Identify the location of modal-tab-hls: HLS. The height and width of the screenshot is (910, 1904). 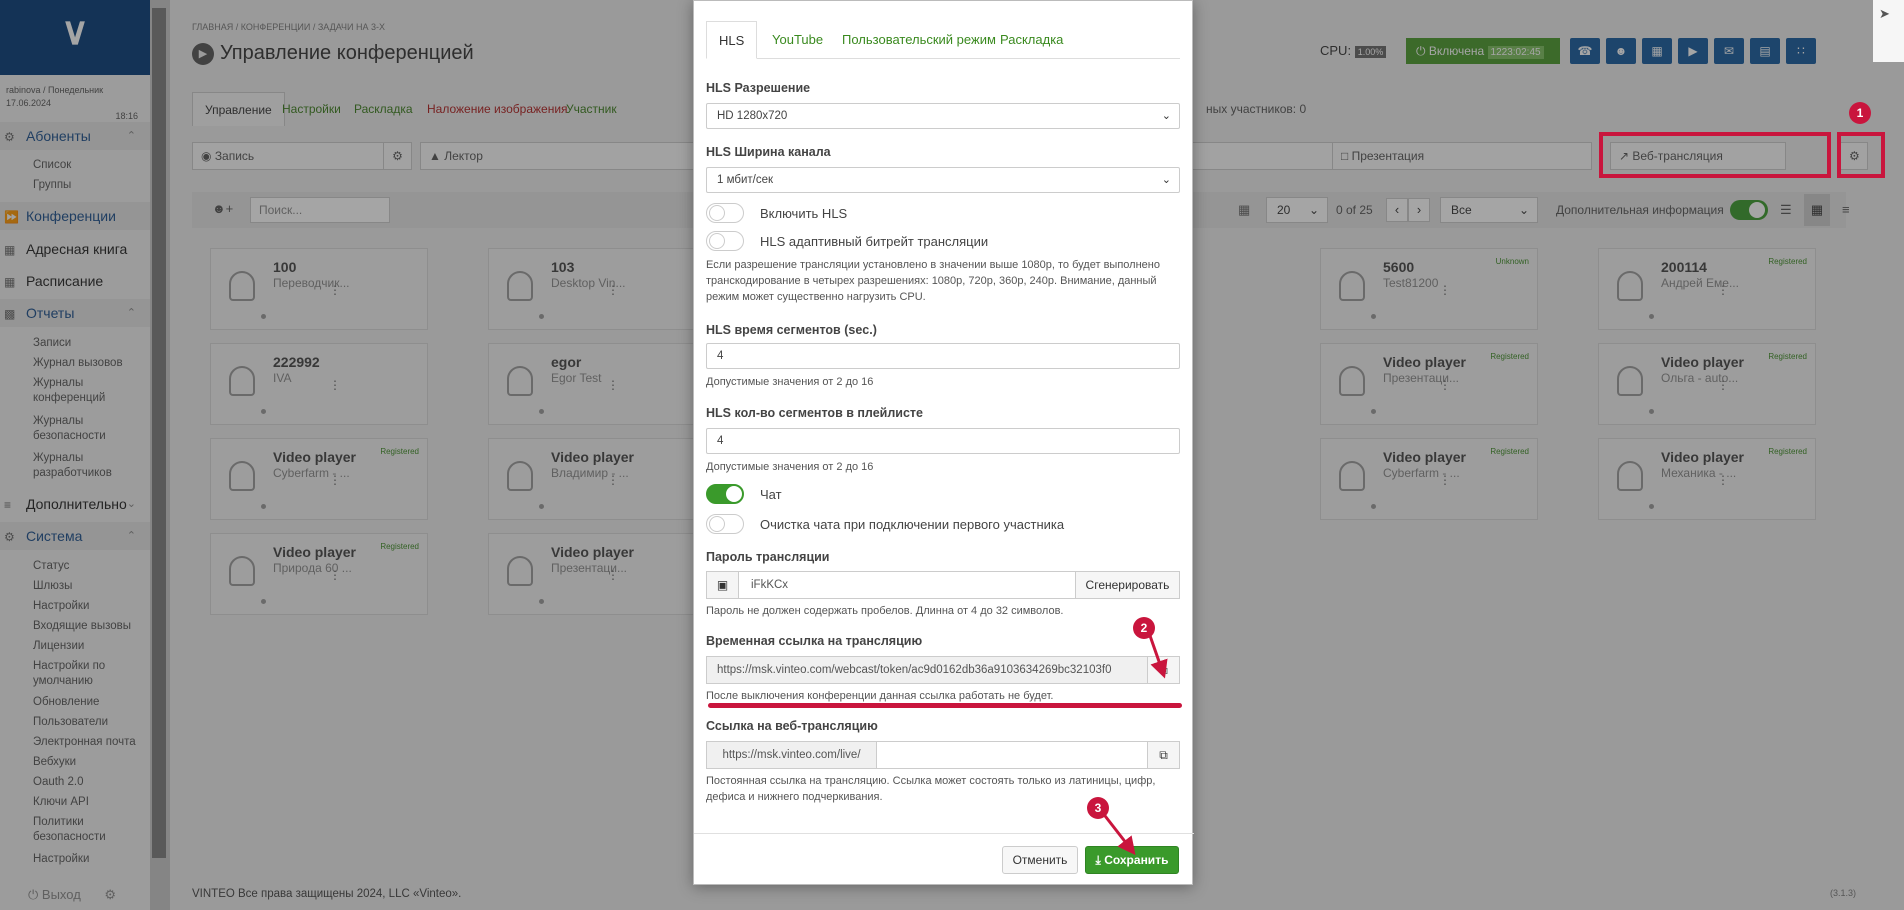
(732, 40).